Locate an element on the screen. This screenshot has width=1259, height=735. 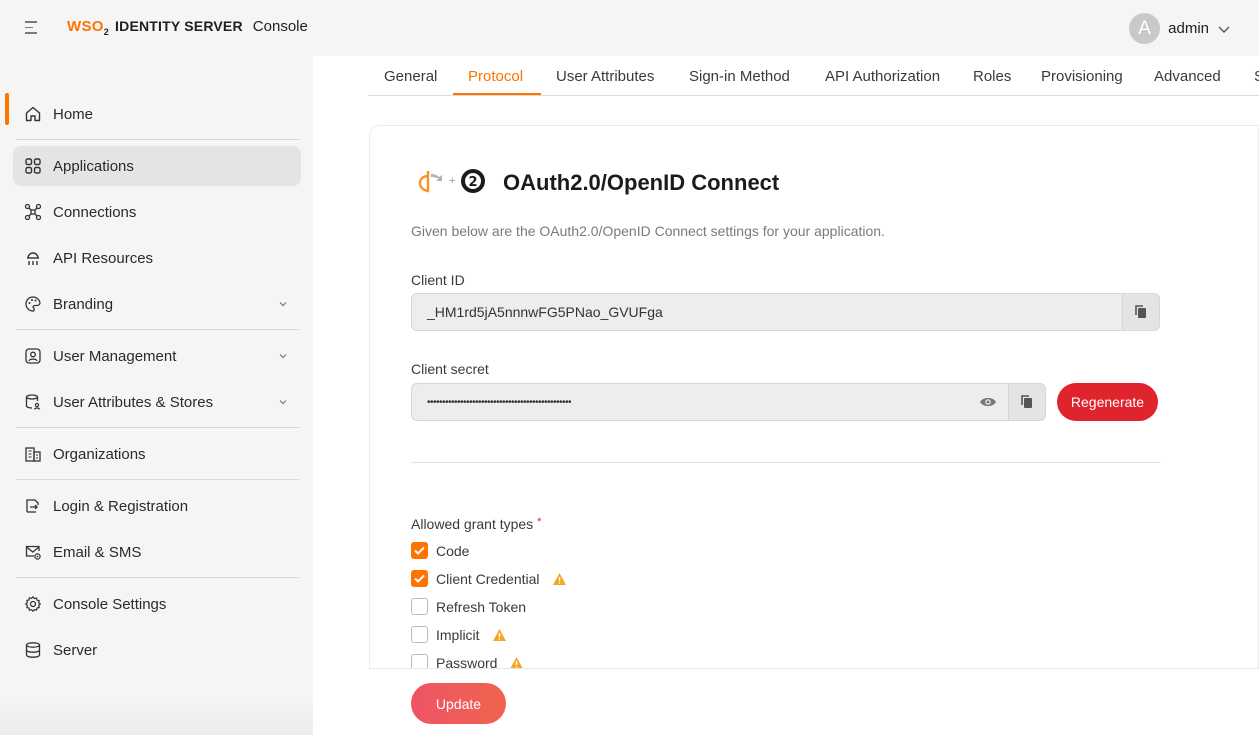
plus-icon: + is located at coordinates (452, 181).